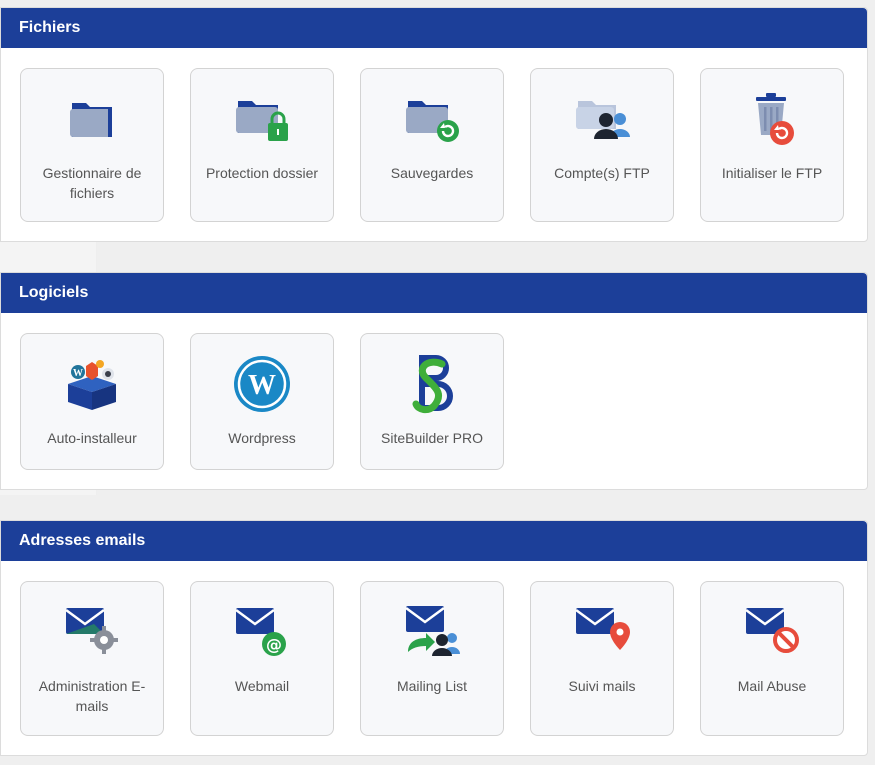  I want to click on tile-label: Wordpress, so click(262, 438).